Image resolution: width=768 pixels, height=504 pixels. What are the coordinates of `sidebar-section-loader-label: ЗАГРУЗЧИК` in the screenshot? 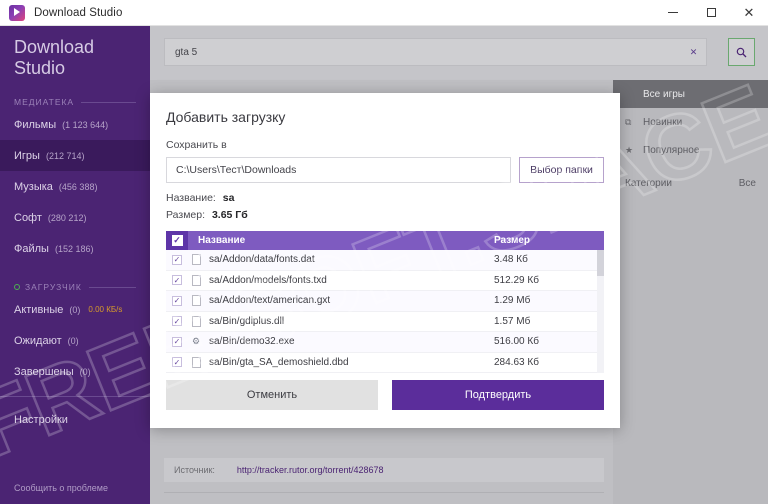 It's located at (53, 287).